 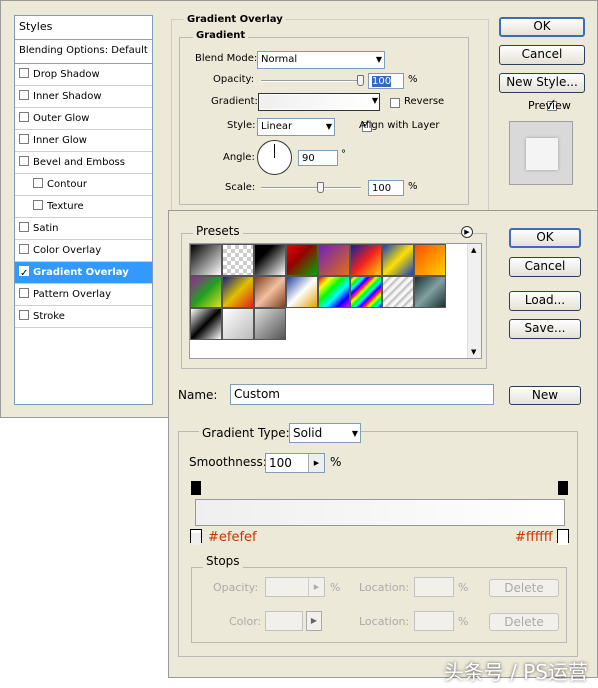 What do you see at coordinates (545, 395) in the screenshot?
I see `new-gradient-button: New` at bounding box center [545, 395].